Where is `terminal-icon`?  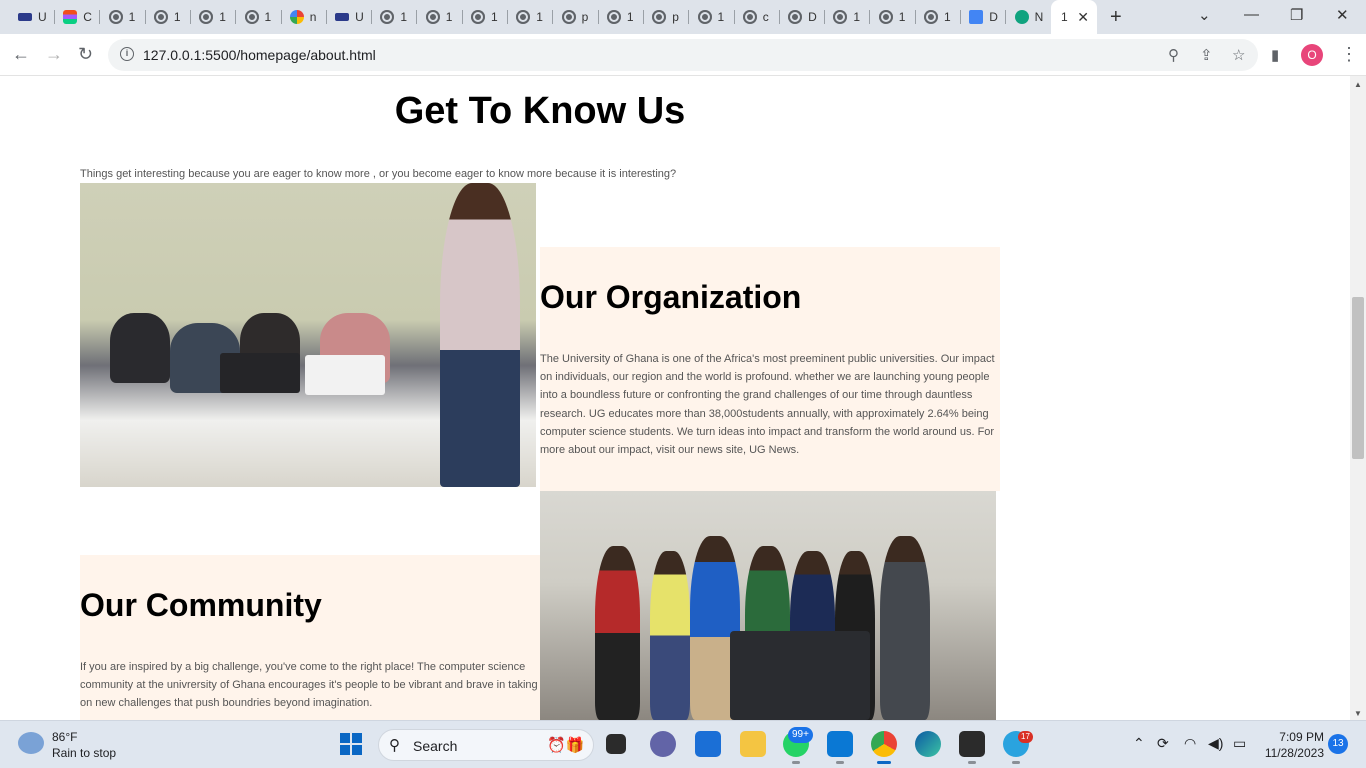 terminal-icon is located at coordinates (972, 747).